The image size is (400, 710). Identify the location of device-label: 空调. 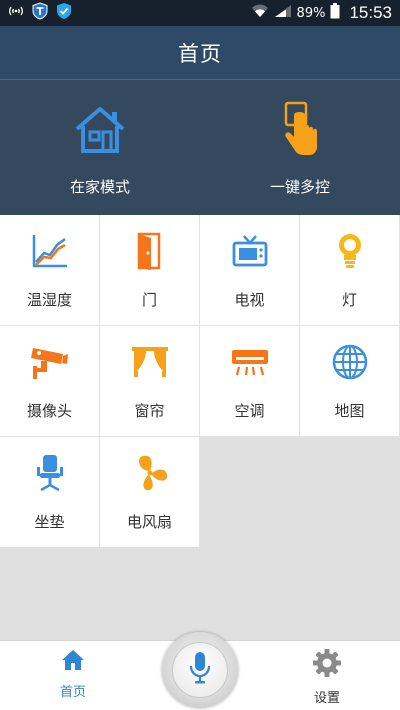
(249, 411).